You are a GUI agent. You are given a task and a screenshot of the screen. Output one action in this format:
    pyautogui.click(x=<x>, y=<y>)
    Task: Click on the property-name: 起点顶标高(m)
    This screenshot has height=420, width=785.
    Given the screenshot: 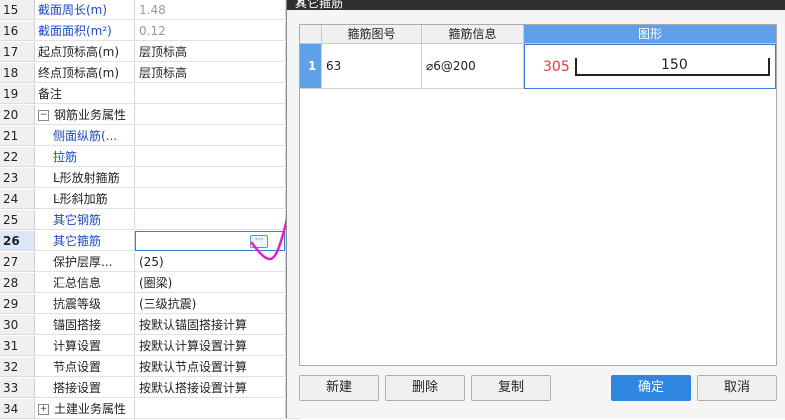 What is the action you would take?
    pyautogui.click(x=85, y=52)
    